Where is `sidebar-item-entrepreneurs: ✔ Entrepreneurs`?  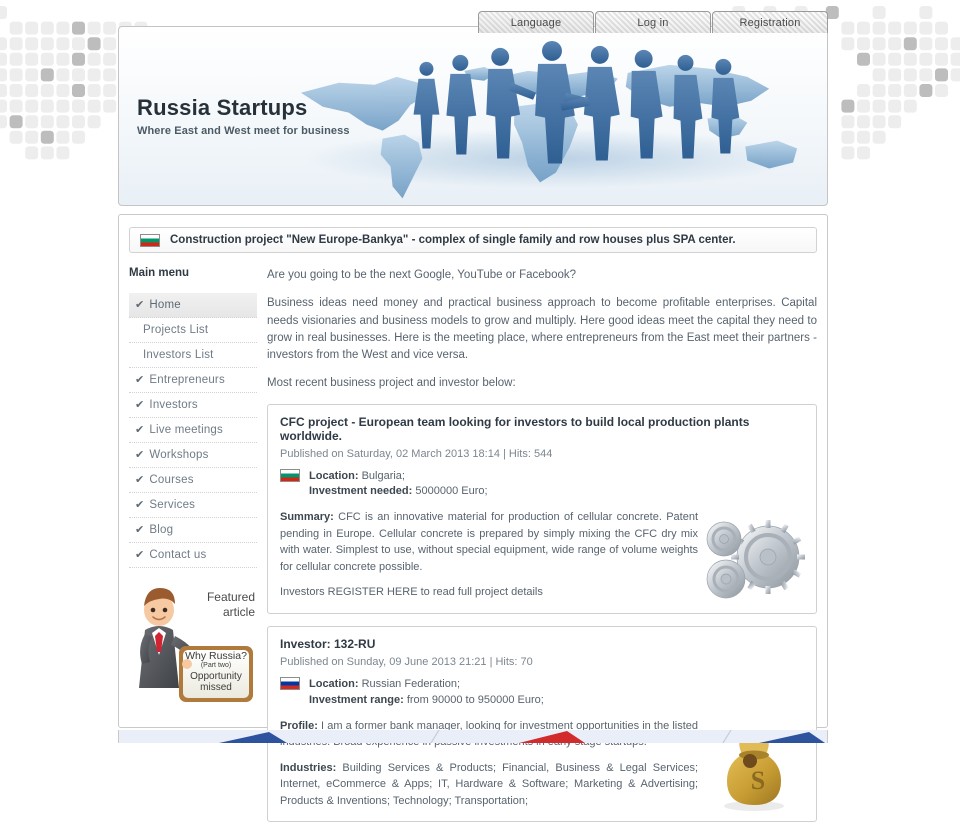 sidebar-item-entrepreneurs: ✔ Entrepreneurs is located at coordinates (193, 380).